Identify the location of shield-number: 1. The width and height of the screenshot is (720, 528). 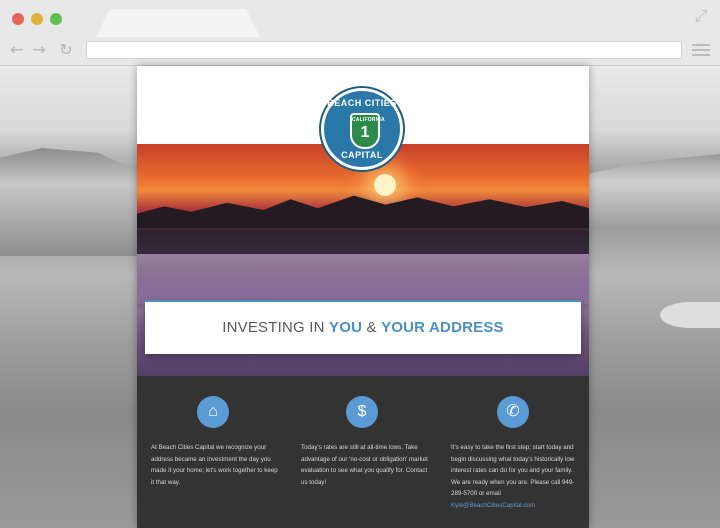
(365, 132).